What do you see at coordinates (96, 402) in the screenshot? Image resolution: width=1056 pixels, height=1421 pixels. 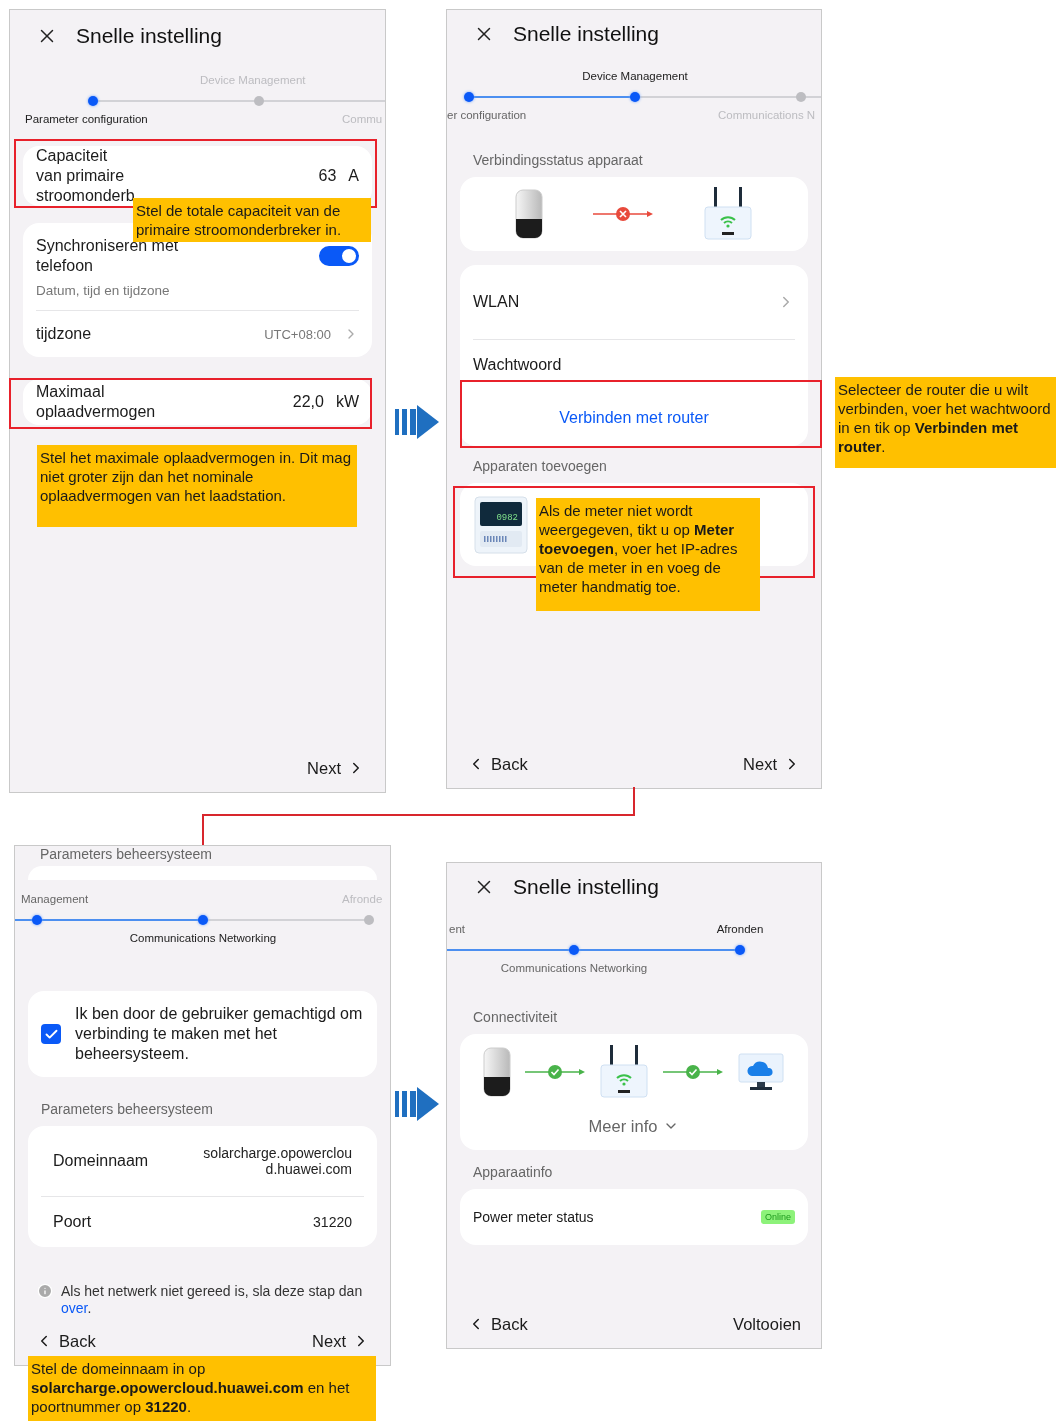 I see `field-label: Maximaal oplaadvermogen` at bounding box center [96, 402].